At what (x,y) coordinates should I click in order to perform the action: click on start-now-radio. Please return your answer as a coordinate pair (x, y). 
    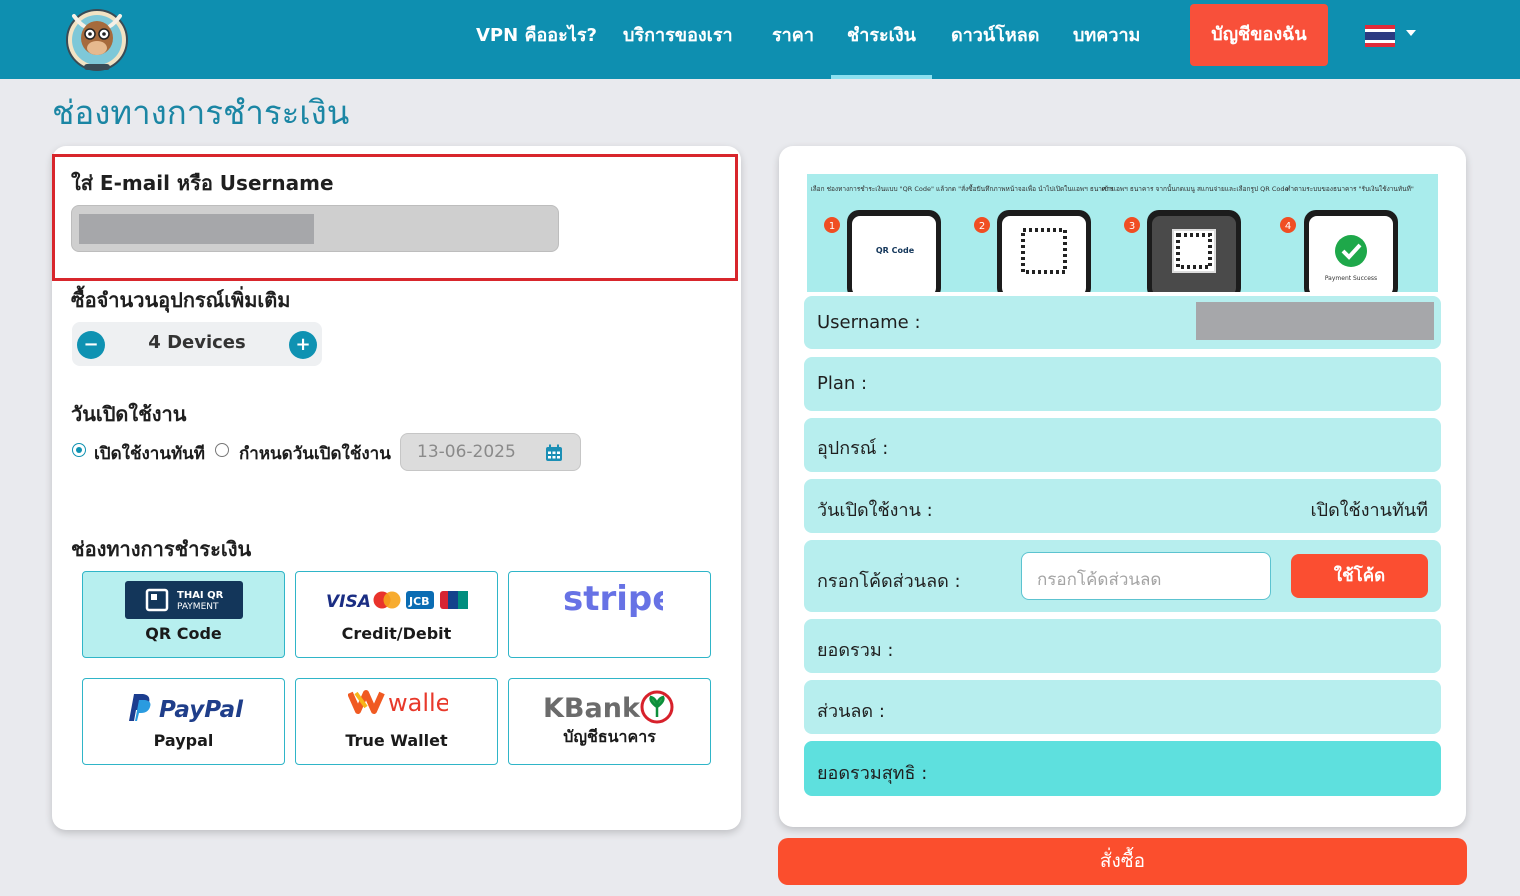
    Looking at the image, I should click on (79, 450).